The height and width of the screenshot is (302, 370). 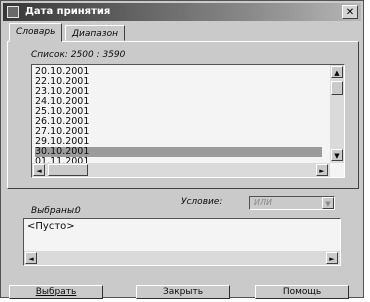 What do you see at coordinates (337, 155) in the screenshot?
I see `scroll-down-icon: ▼` at bounding box center [337, 155].